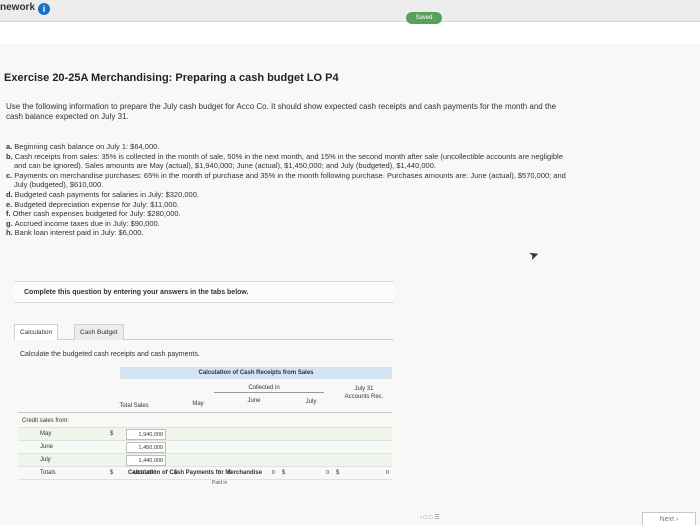 The height and width of the screenshot is (525, 700). I want to click on july31-header: July 31 Accounts Rec., so click(364, 393).